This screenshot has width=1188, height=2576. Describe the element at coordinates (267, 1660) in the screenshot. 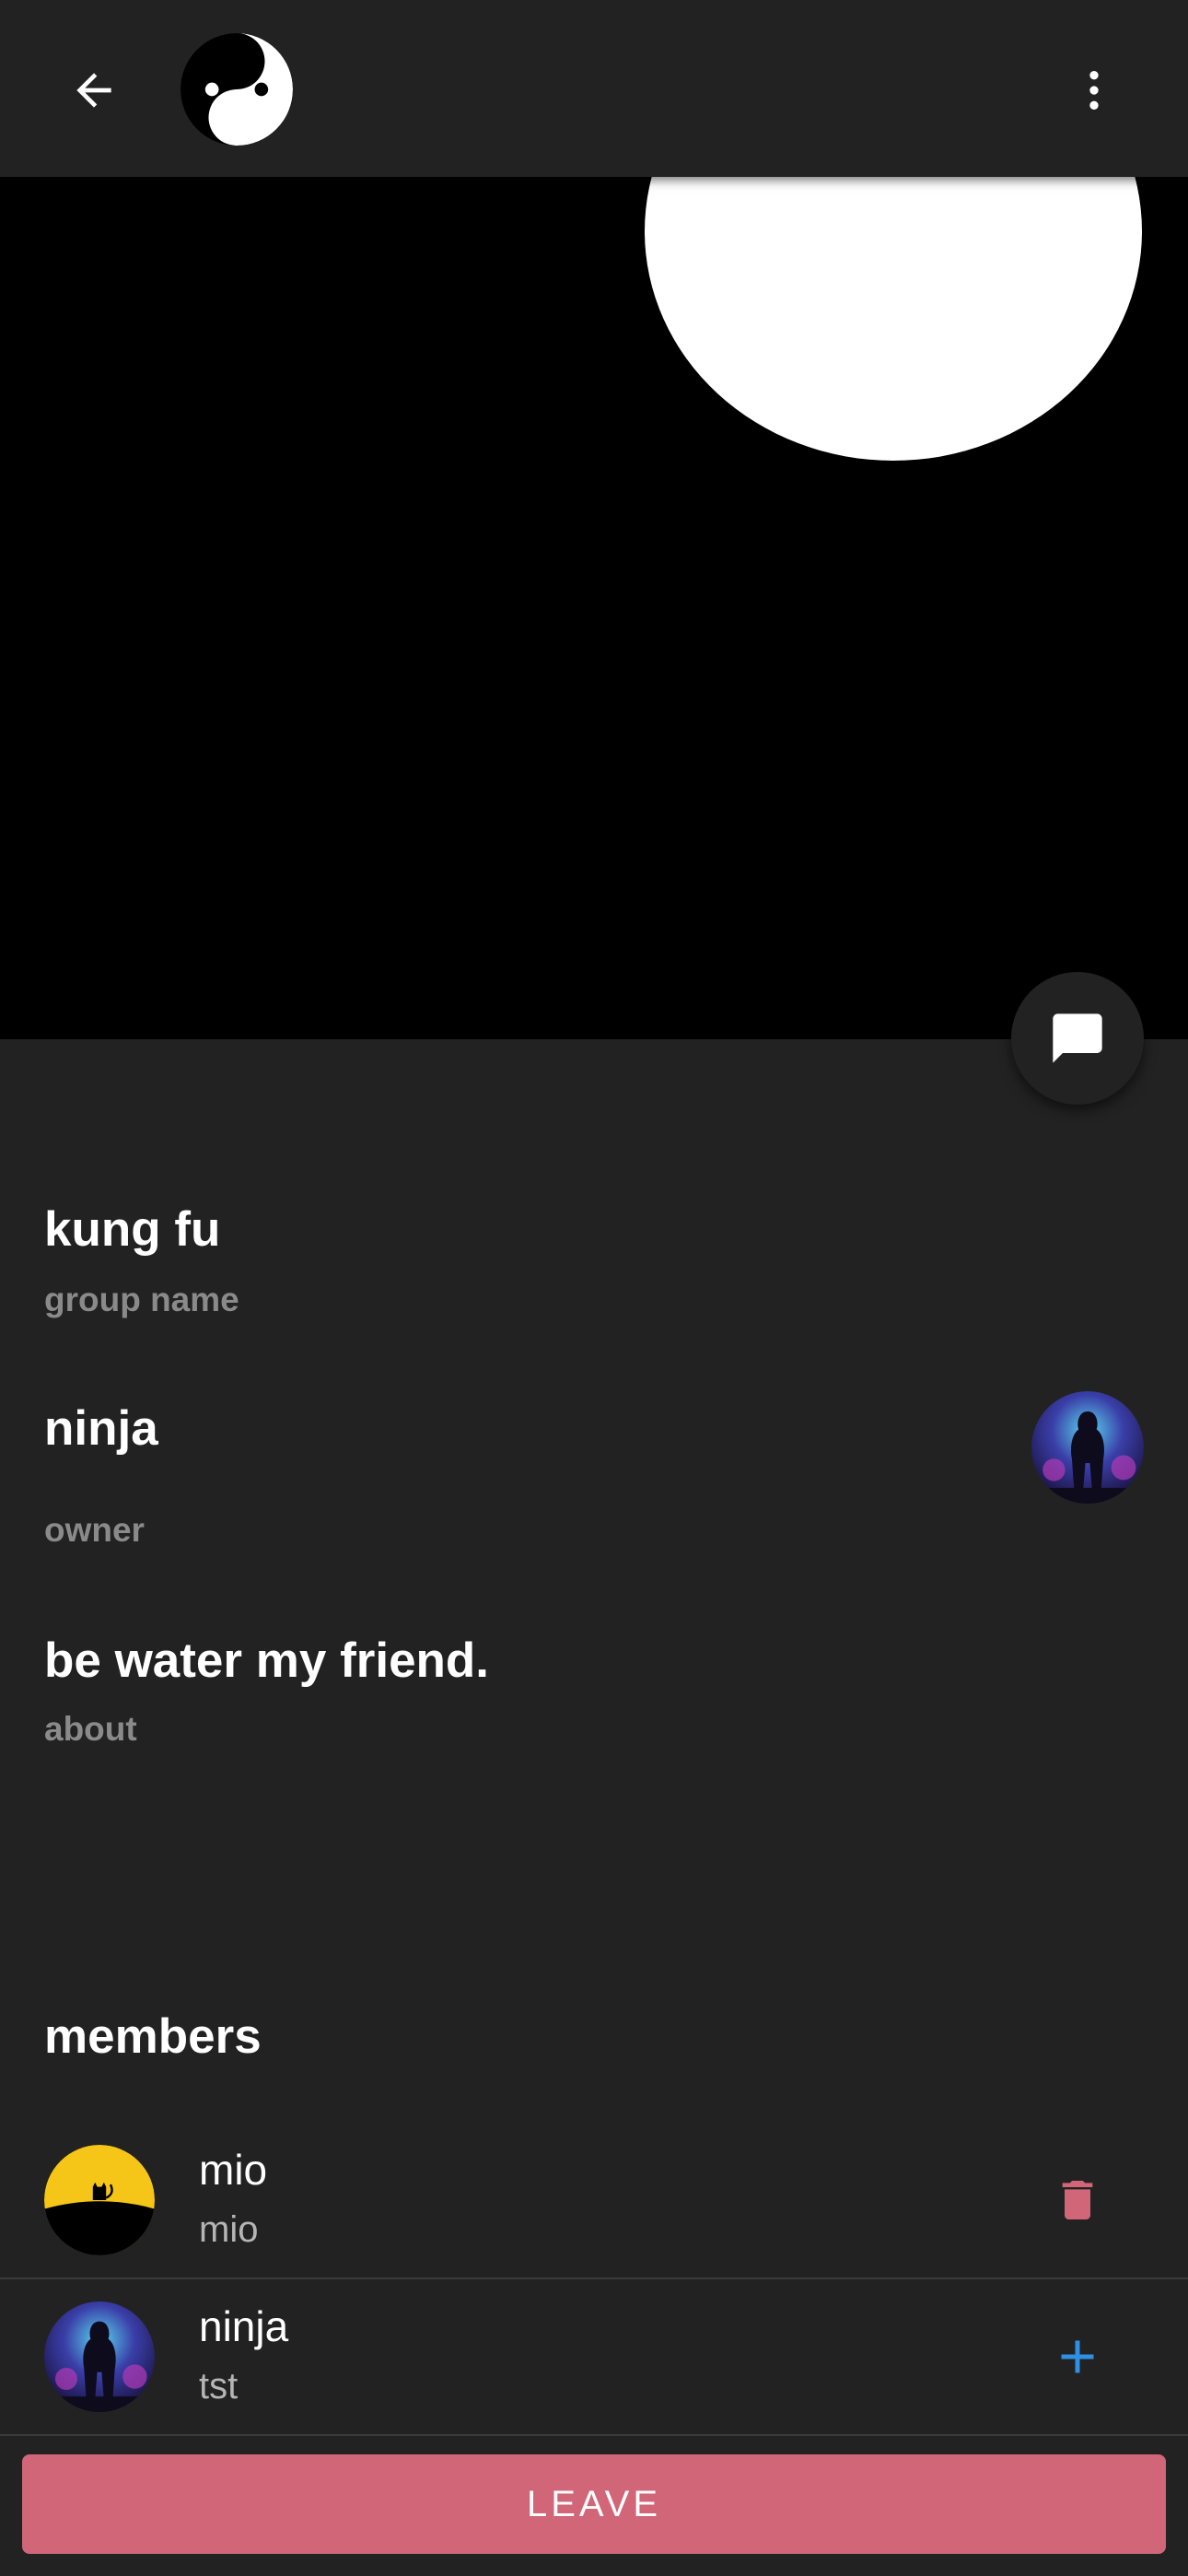

I see `about-value: be water my friend.` at that location.